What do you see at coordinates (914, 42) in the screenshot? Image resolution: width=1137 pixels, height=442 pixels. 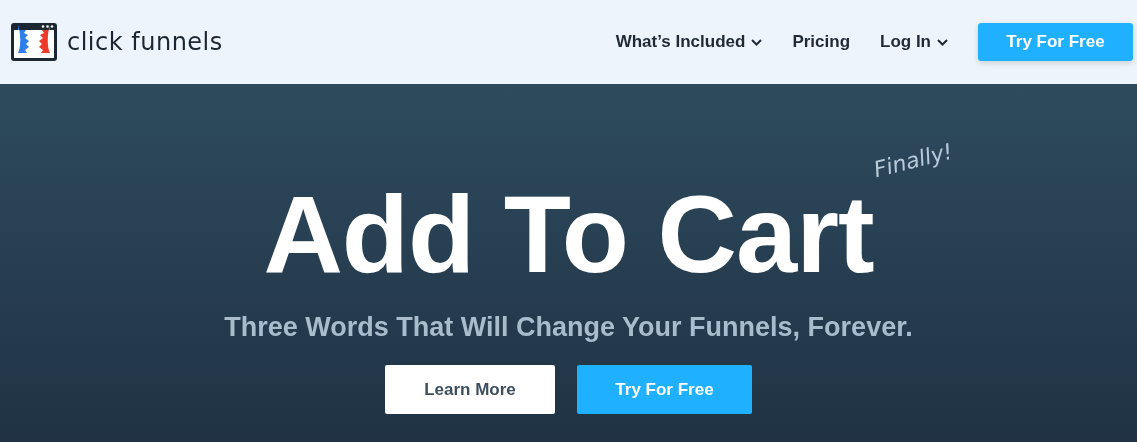 I see `nav-link: Log In` at bounding box center [914, 42].